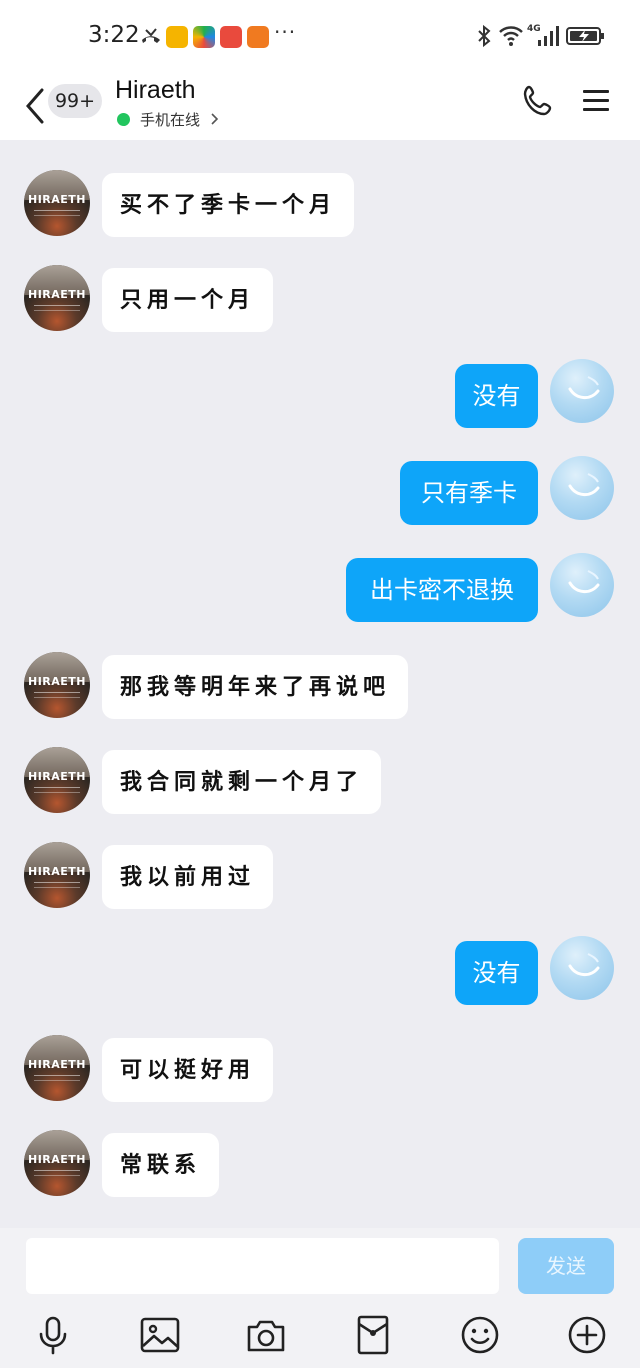 This screenshot has height=1368, width=640. What do you see at coordinates (155, 90) in the screenshot?
I see `contact-name: Hiraeth` at bounding box center [155, 90].